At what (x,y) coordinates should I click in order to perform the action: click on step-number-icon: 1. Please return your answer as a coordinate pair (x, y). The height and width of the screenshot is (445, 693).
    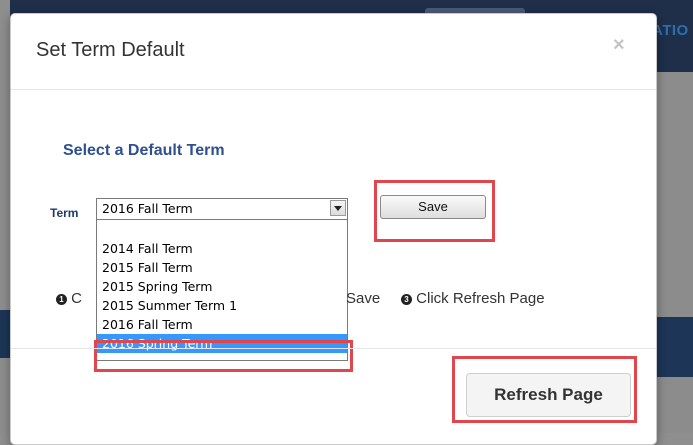
    Looking at the image, I should click on (61, 299).